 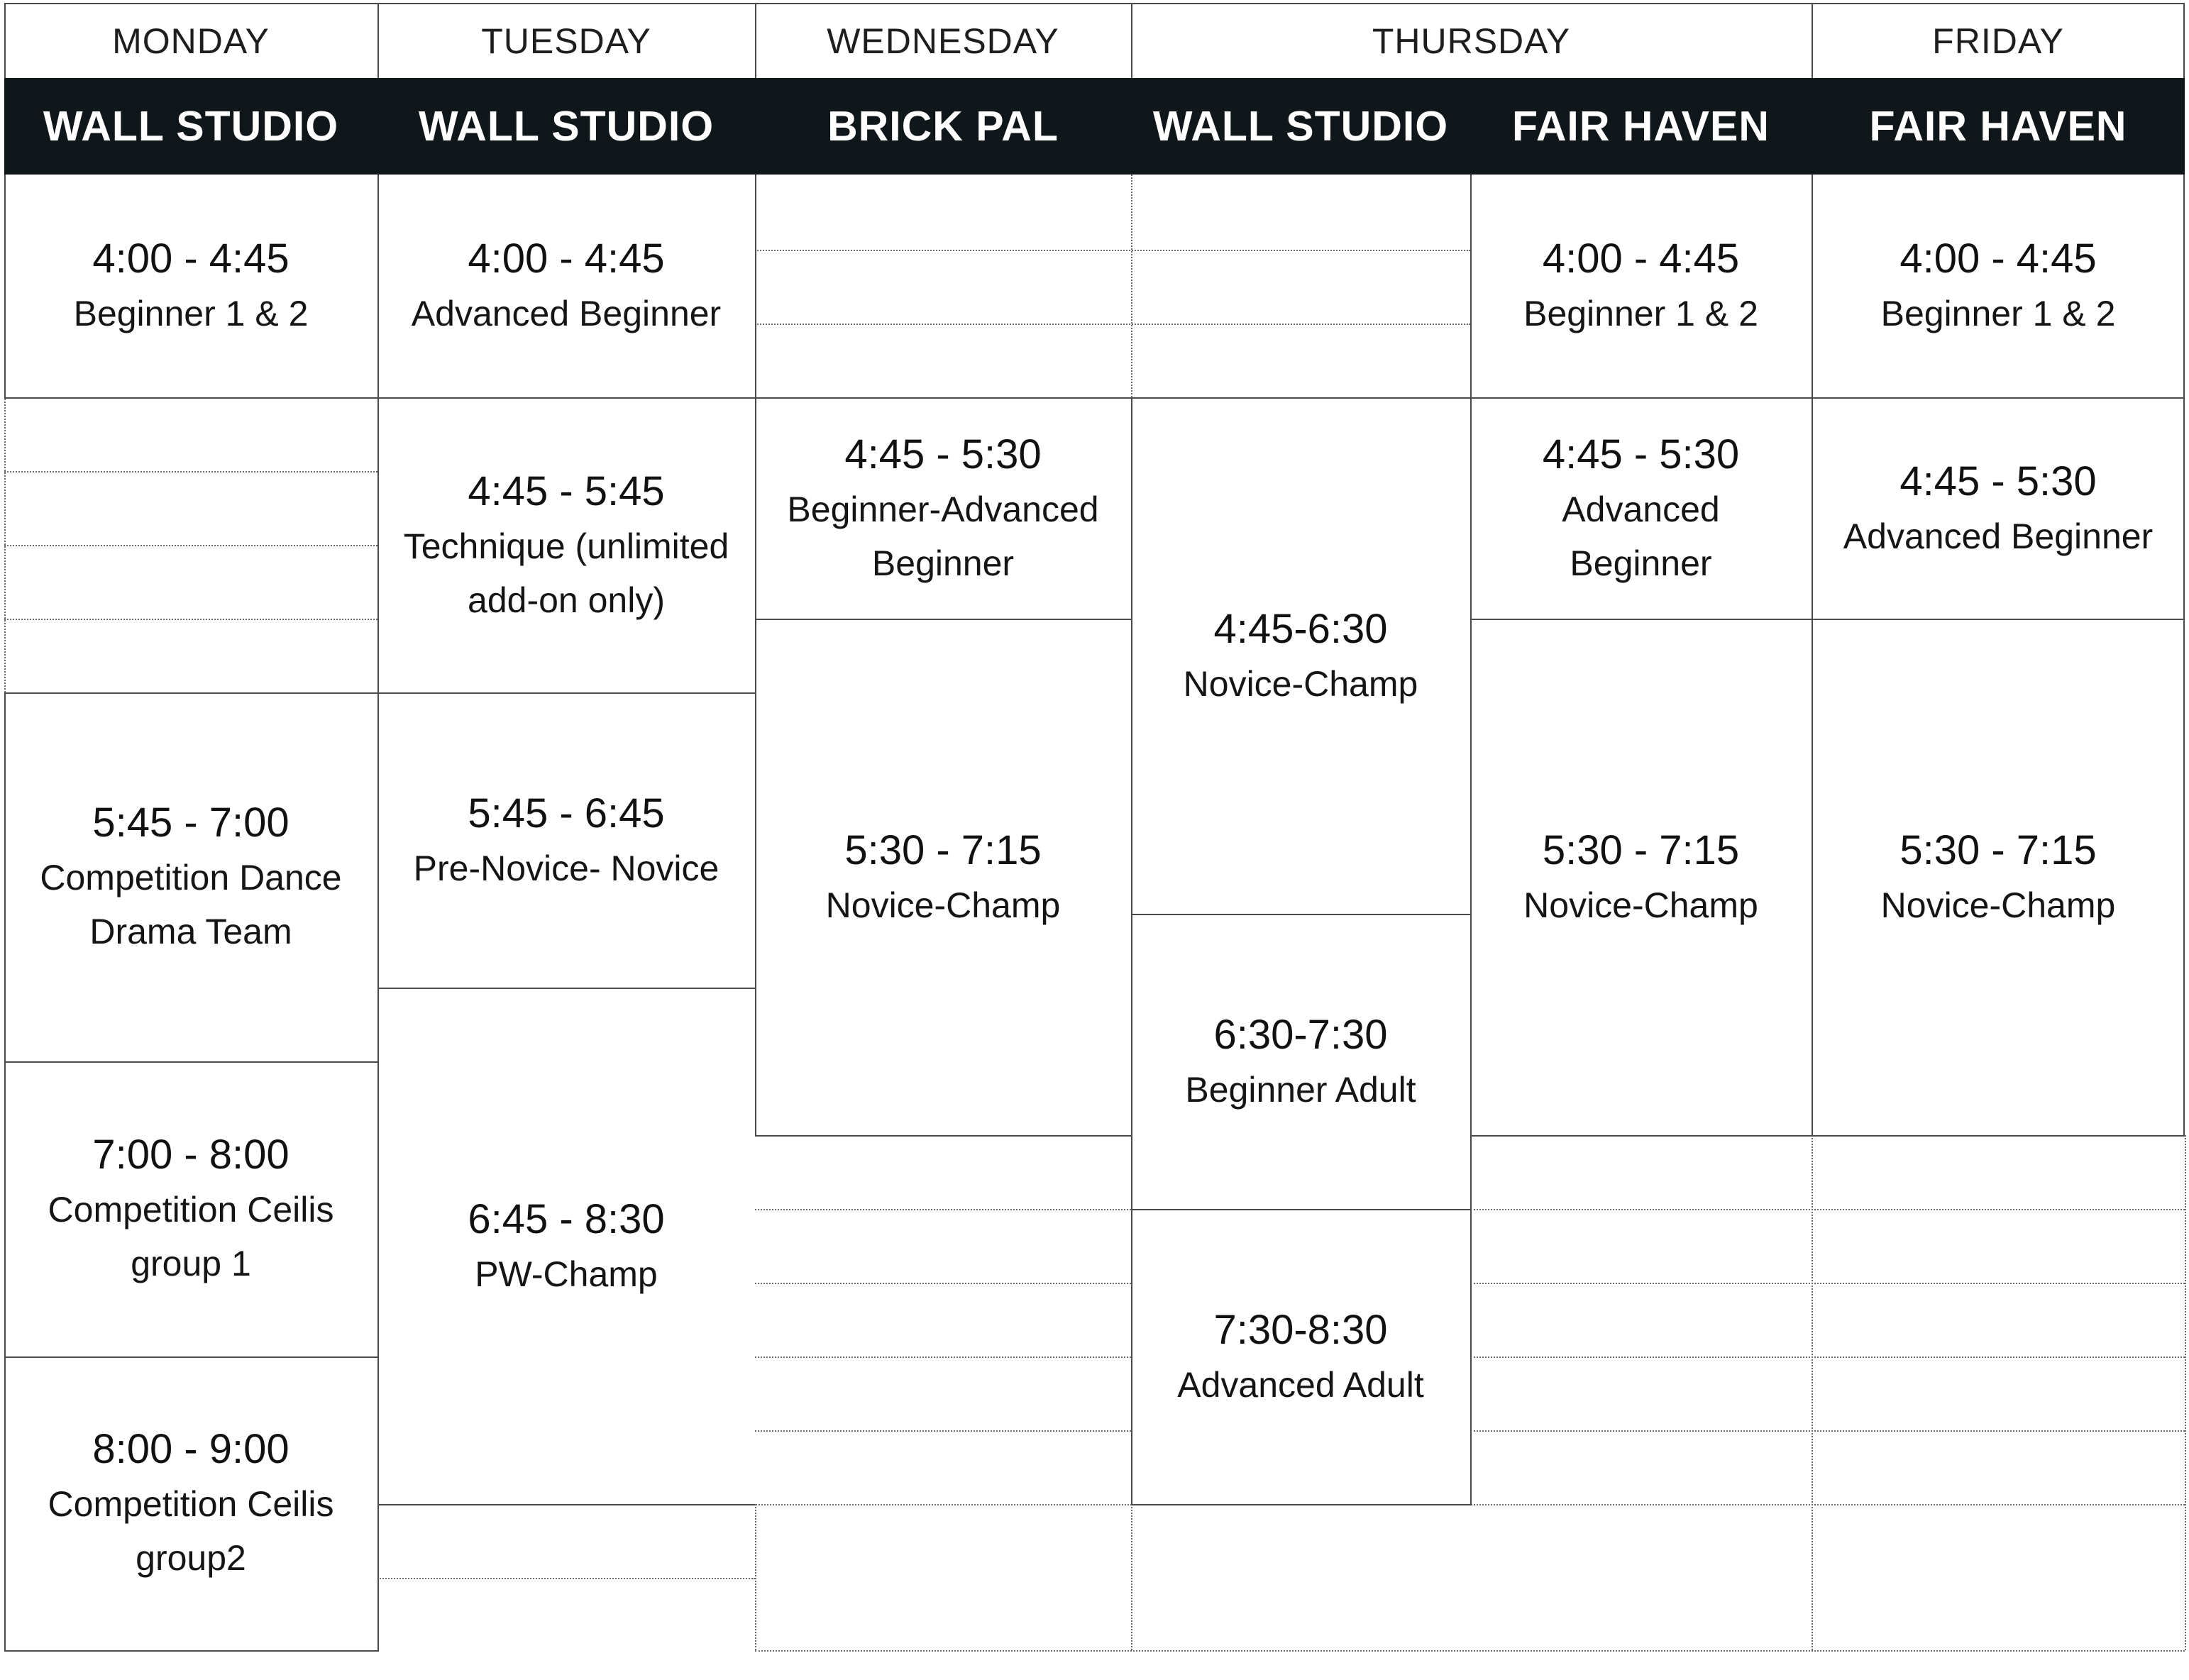 I want to click on class-name: Technique (unlimited add-on only), so click(x=566, y=573).